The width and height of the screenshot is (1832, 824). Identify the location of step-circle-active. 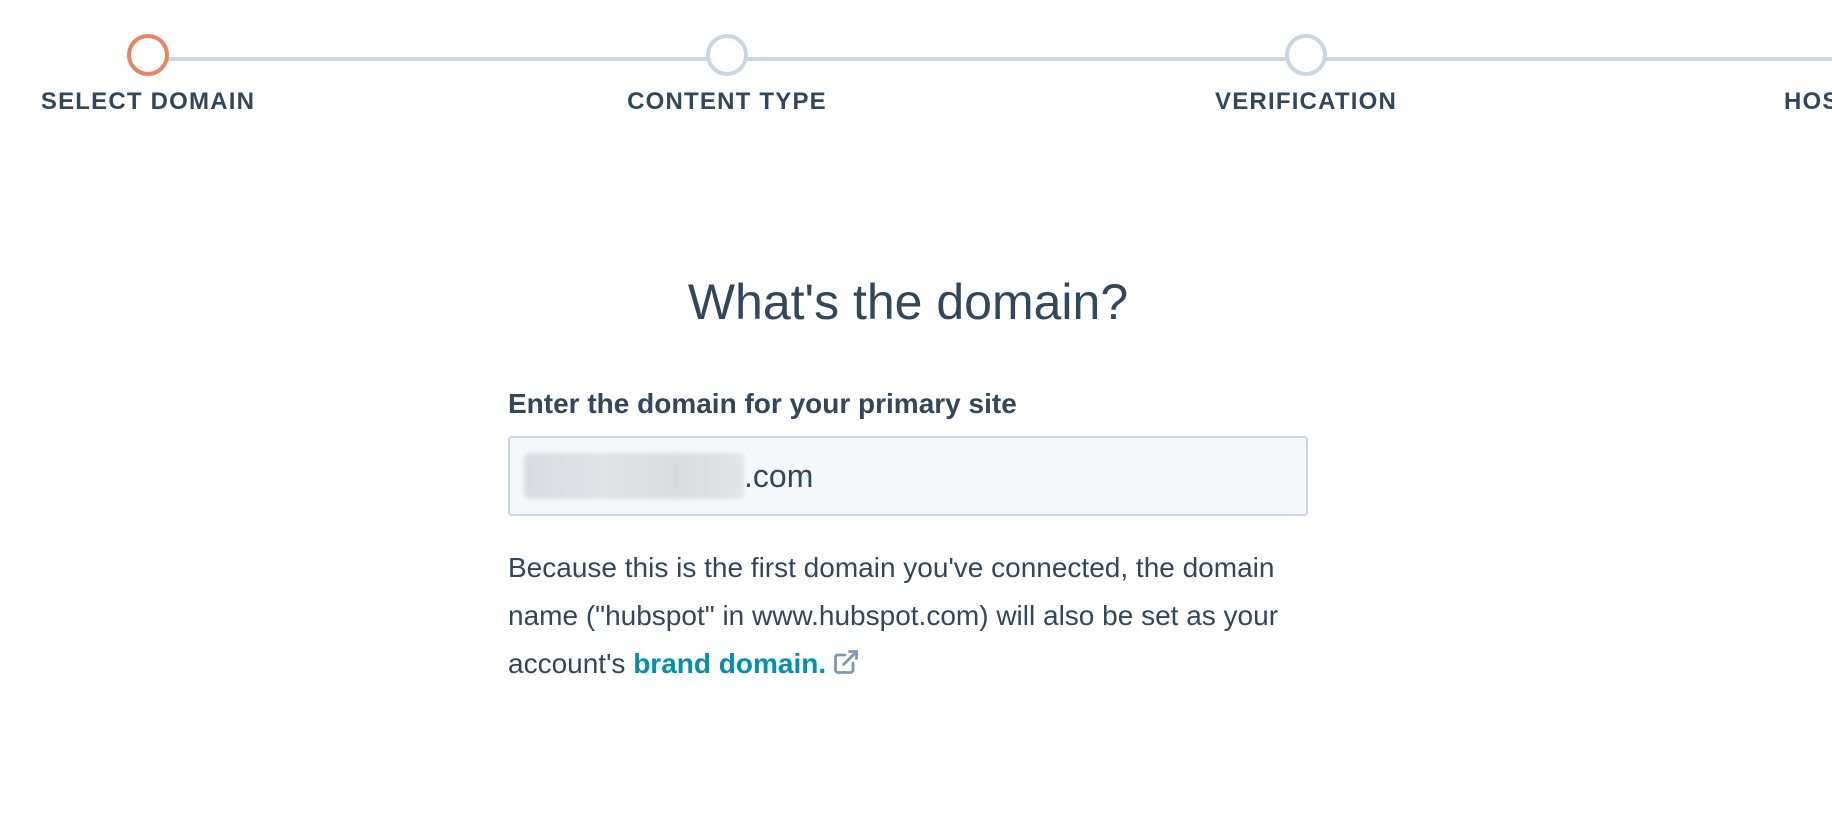
(148, 55).